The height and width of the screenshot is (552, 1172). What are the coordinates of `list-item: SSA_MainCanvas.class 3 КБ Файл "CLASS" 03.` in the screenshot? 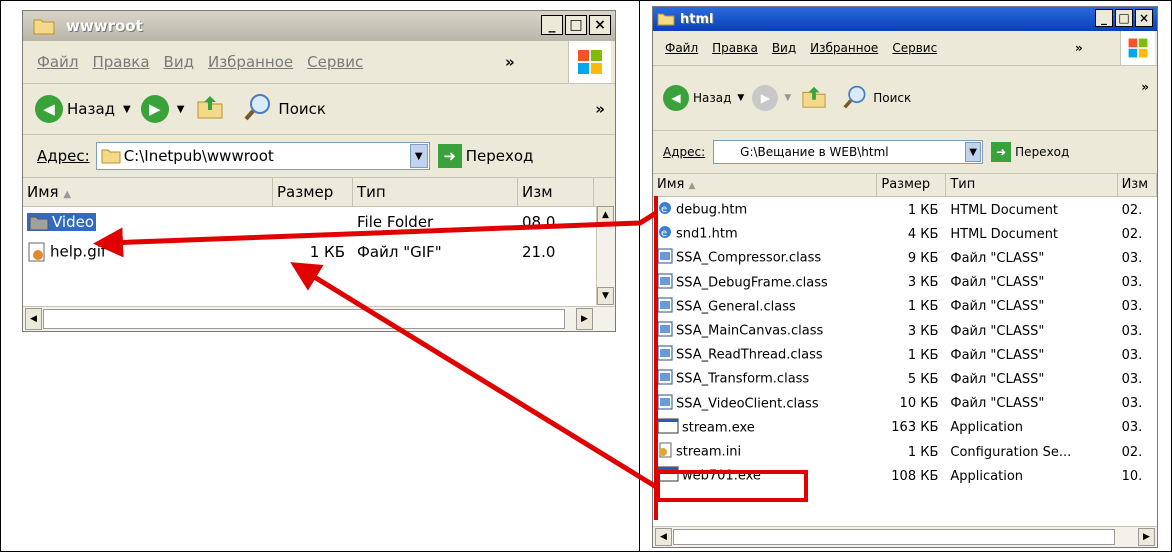 It's located at (905, 331).